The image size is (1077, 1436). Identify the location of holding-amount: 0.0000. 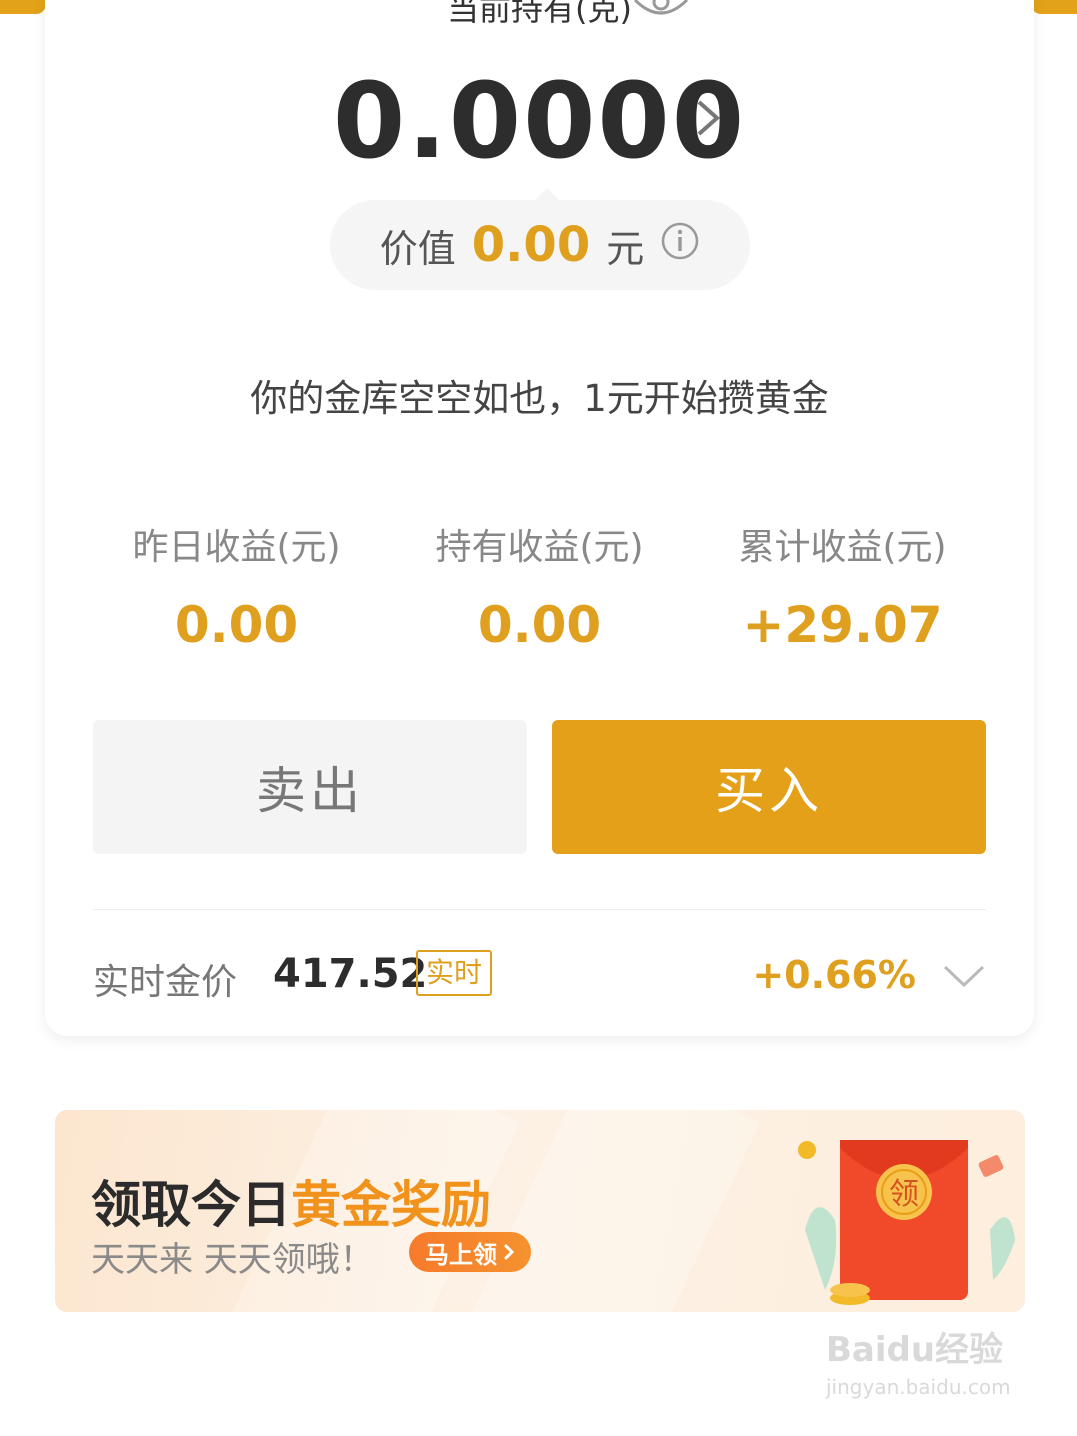
(539, 121).